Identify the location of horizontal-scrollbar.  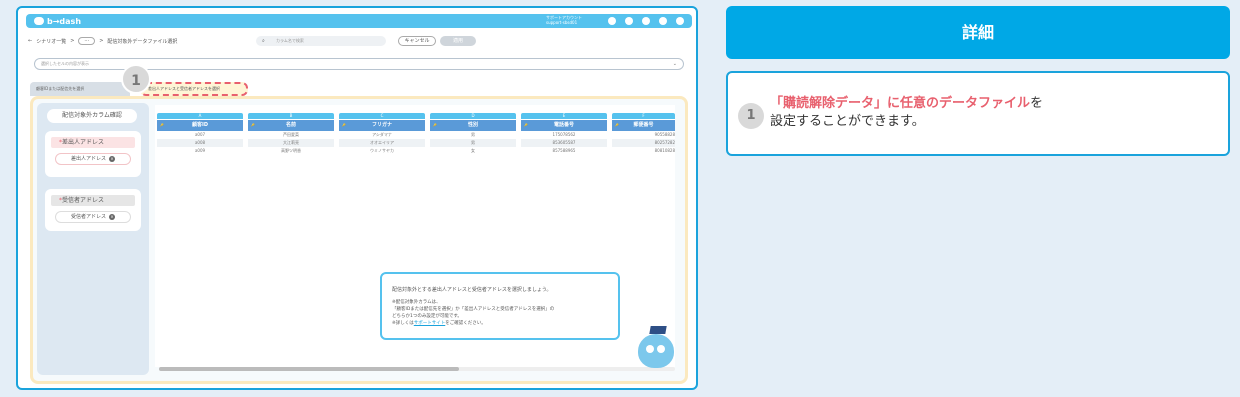
(417, 369).